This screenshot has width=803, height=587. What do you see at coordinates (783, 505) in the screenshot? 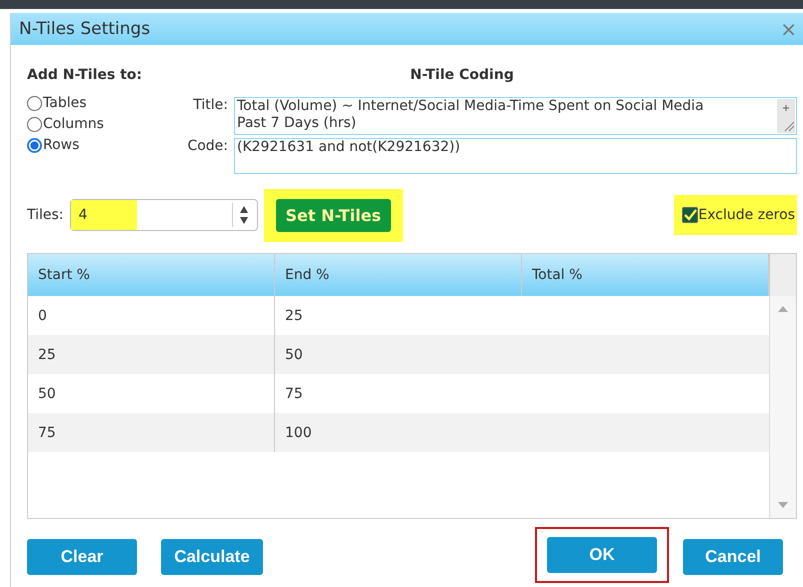
I see `scroll-down-icon` at bounding box center [783, 505].